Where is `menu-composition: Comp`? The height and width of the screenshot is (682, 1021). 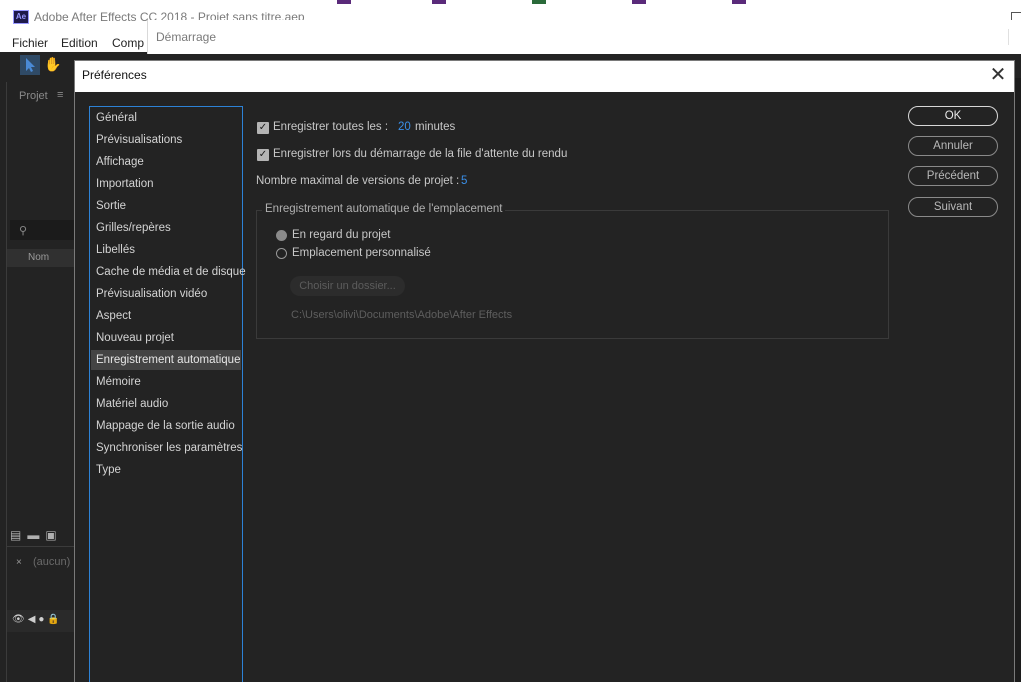
menu-composition: Comp is located at coordinates (128, 43).